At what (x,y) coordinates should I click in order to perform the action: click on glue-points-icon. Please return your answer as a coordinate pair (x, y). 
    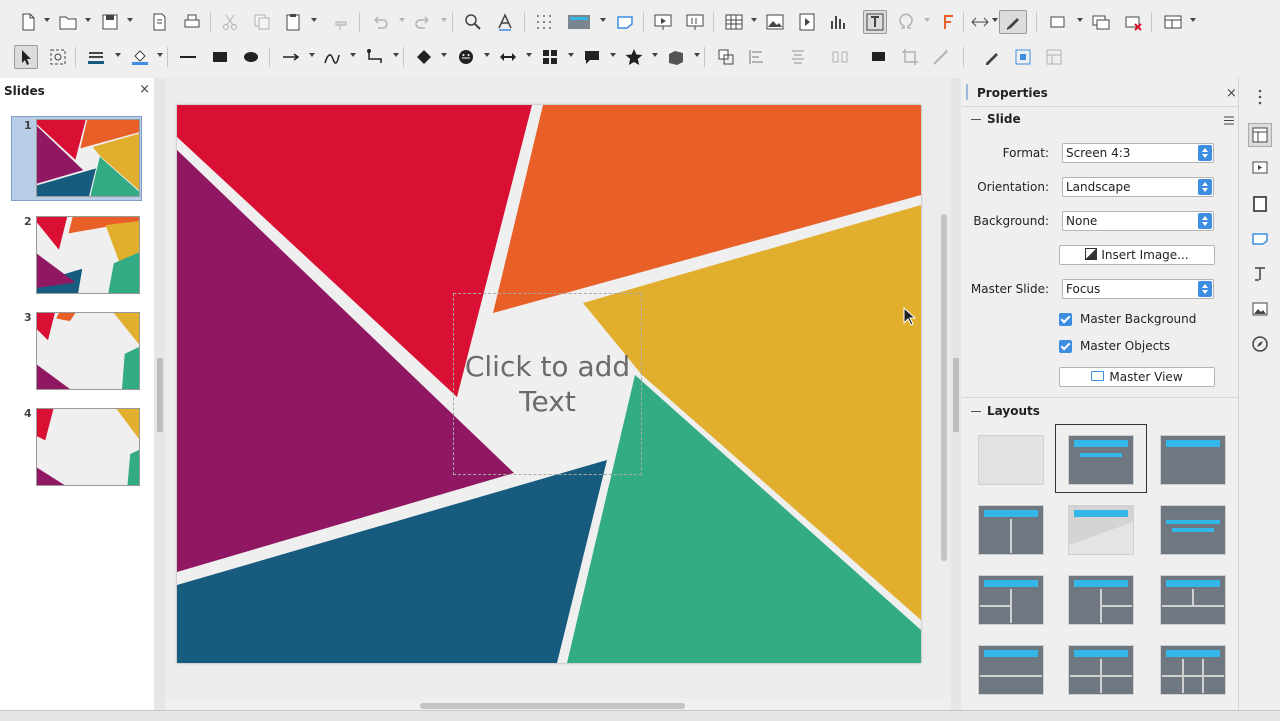
    Looking at the image, I should click on (1023, 57).